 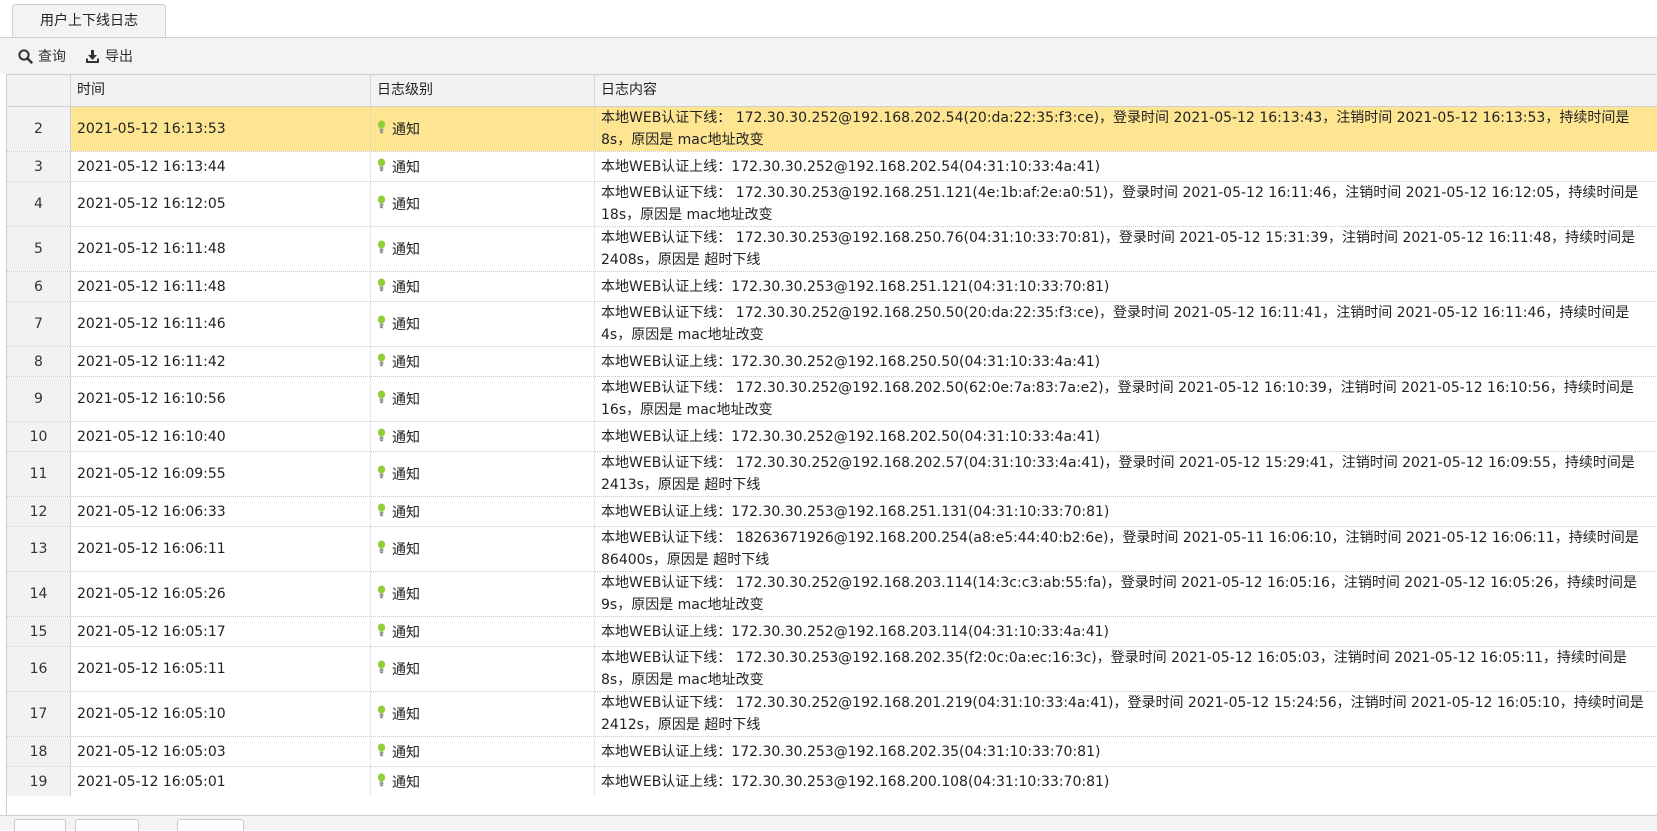 I want to click on query-label: 查询, so click(x=52, y=57).